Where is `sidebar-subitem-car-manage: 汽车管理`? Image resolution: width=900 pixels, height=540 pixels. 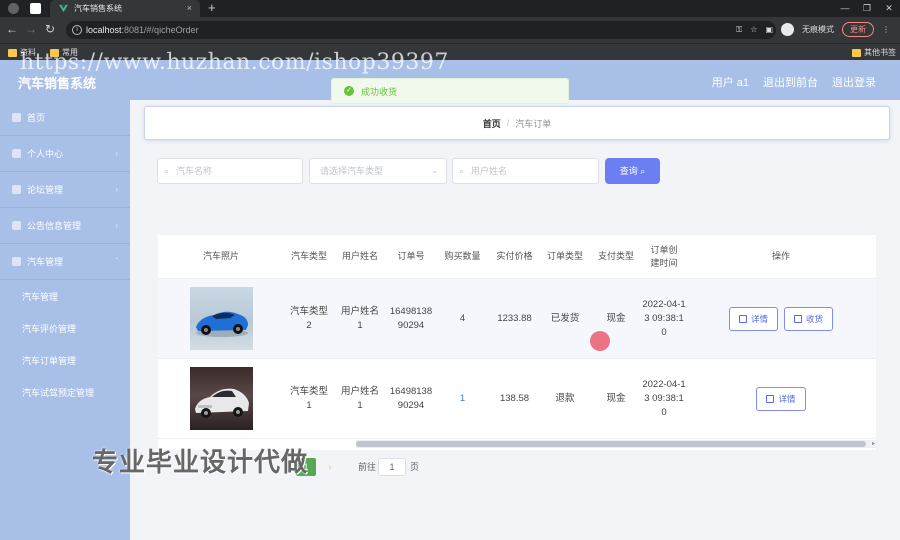
sidebar-subitem-car-manage: 汽车管理 is located at coordinates (65, 296).